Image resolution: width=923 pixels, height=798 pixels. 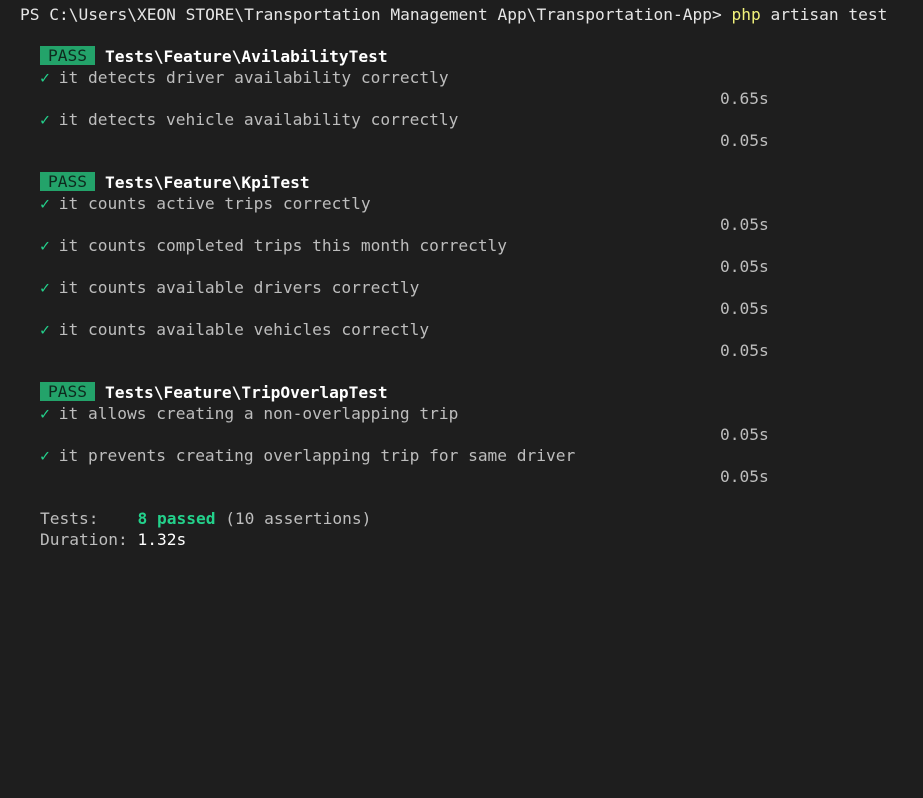 What do you see at coordinates (214, 203) in the screenshot?
I see `test-description: it counts active trips correctly` at bounding box center [214, 203].